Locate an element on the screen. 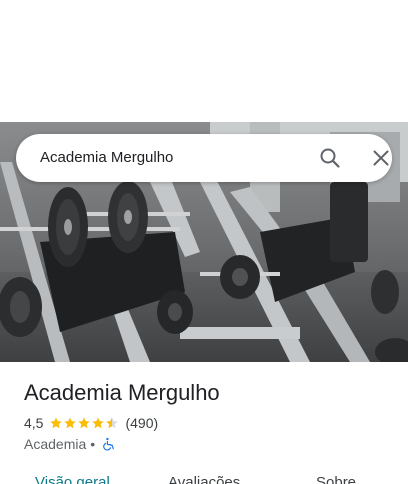  rating-row: 4,5 (490) is located at coordinates (91, 423).